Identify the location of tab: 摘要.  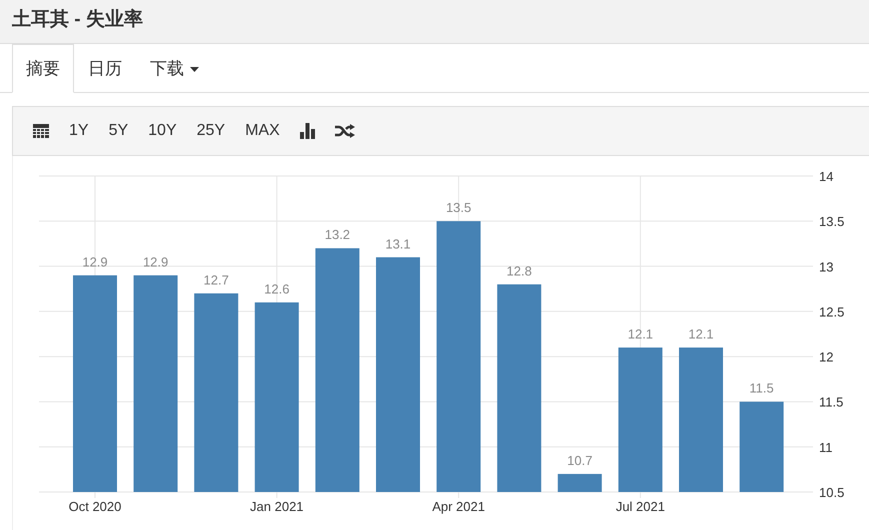
(43, 68).